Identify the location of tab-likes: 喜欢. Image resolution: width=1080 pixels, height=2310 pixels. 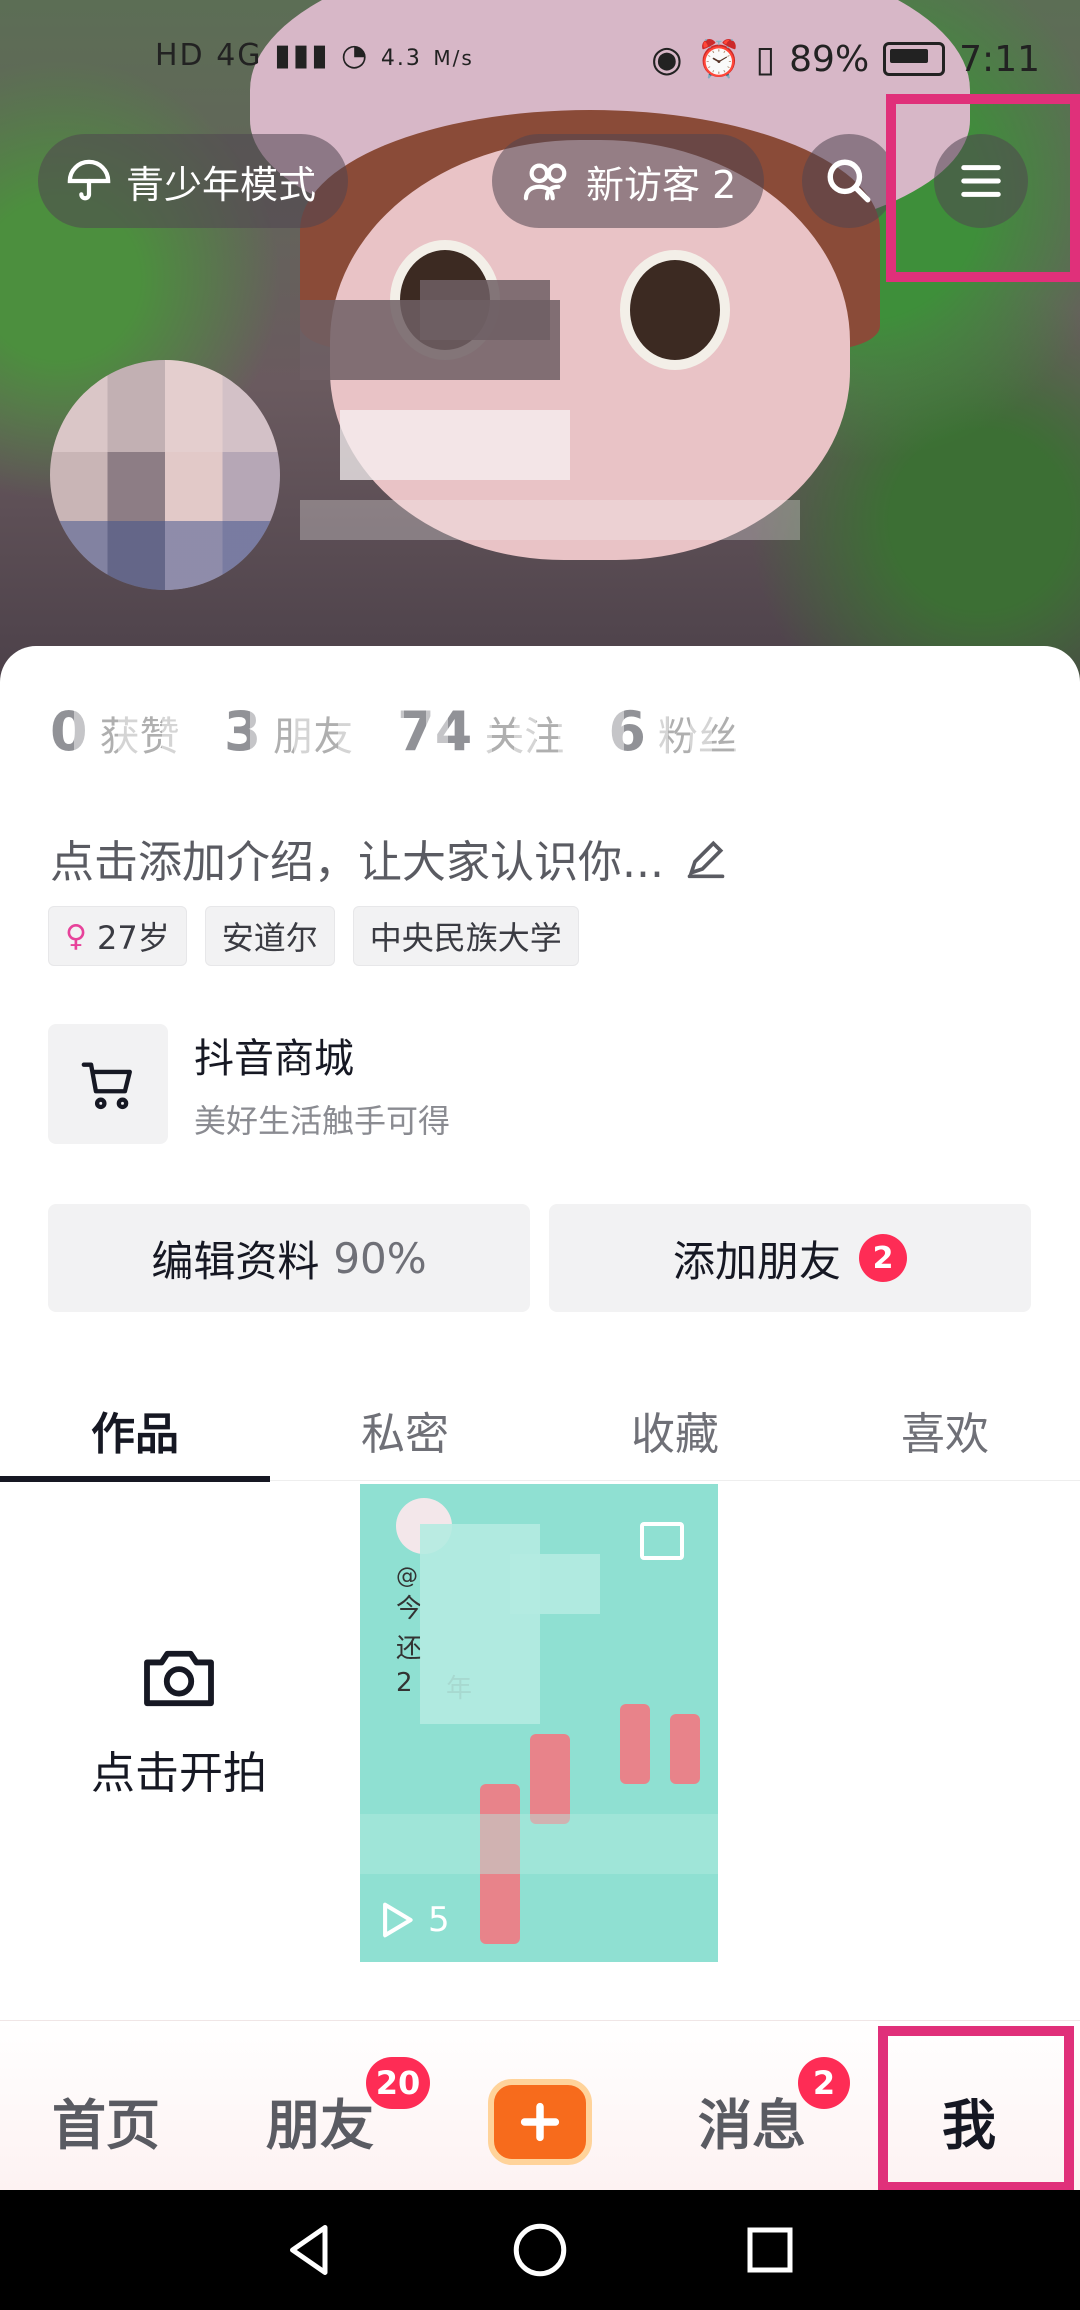
(945, 1430).